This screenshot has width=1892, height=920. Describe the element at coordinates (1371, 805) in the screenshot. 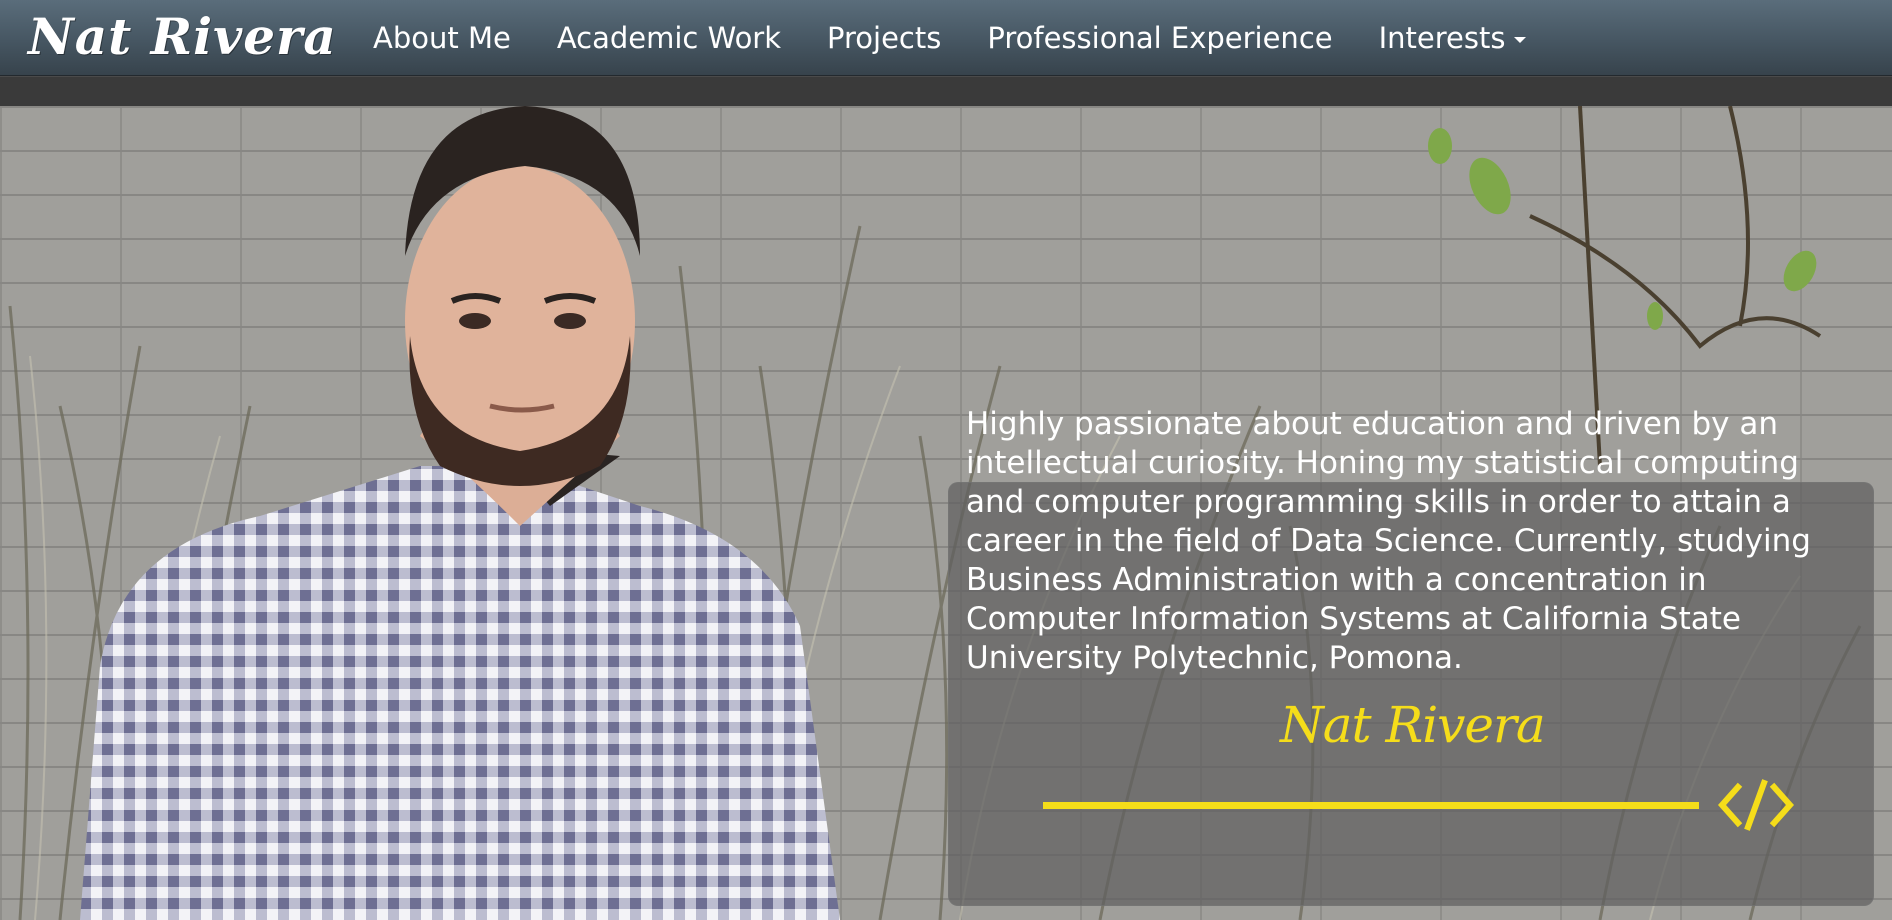

I see `accent-divider` at that location.